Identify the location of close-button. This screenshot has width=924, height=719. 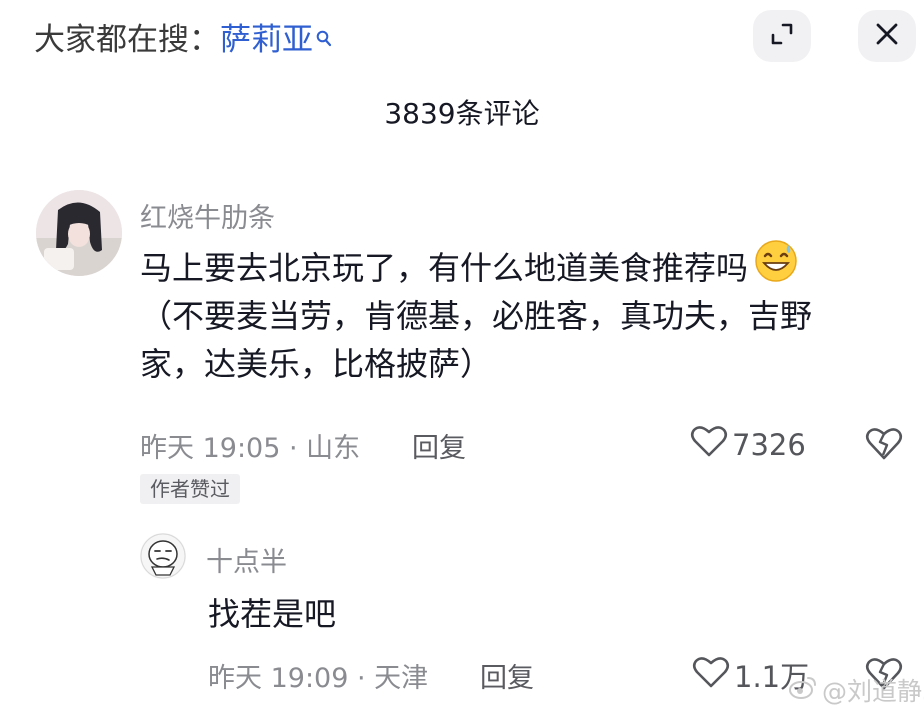
(887, 36).